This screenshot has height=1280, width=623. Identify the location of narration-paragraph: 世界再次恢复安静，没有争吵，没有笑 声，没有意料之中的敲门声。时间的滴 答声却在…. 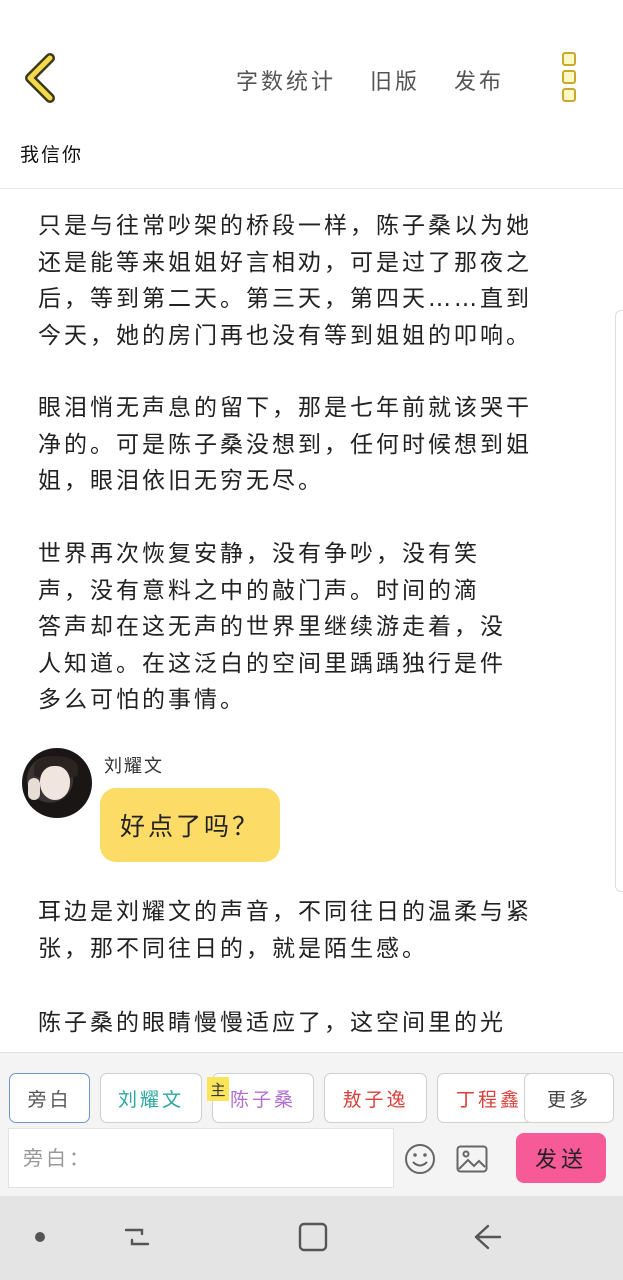
(272, 627).